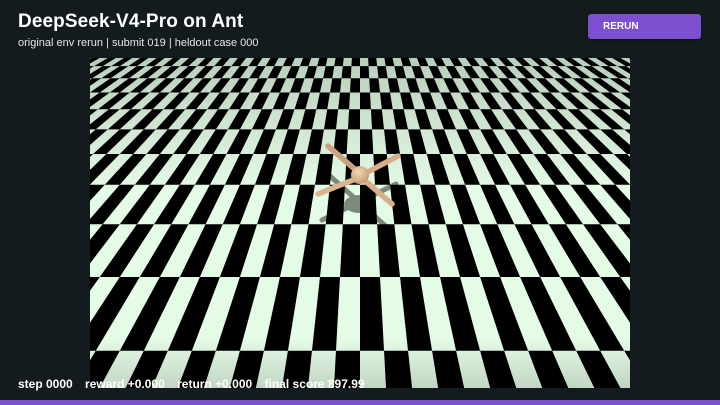 The width and height of the screenshot is (720, 405). What do you see at coordinates (215, 384) in the screenshot?
I see `return-value: return +0.000` at bounding box center [215, 384].